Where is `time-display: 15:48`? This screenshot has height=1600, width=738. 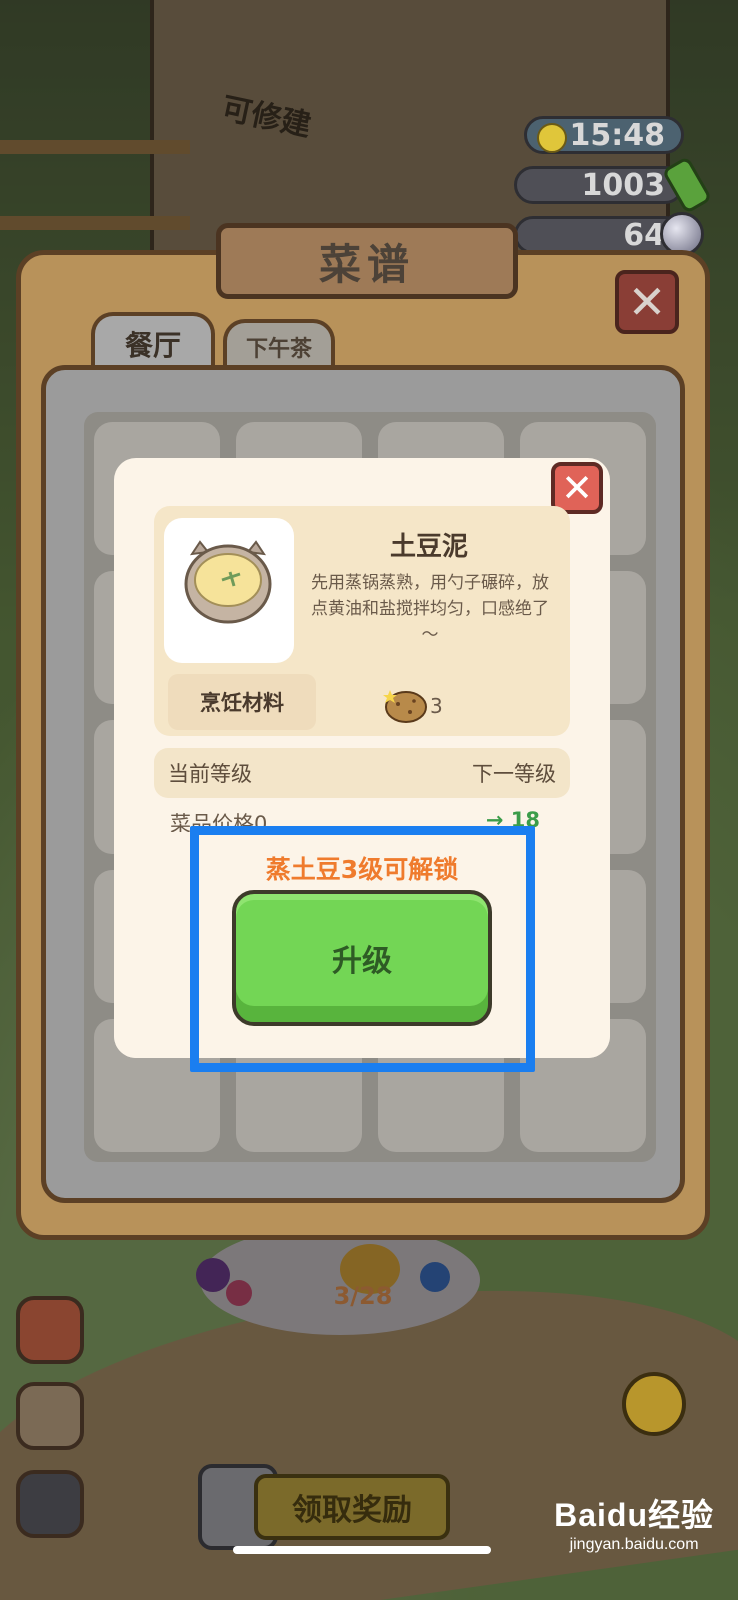
time-display: 15:48 is located at coordinates (604, 135).